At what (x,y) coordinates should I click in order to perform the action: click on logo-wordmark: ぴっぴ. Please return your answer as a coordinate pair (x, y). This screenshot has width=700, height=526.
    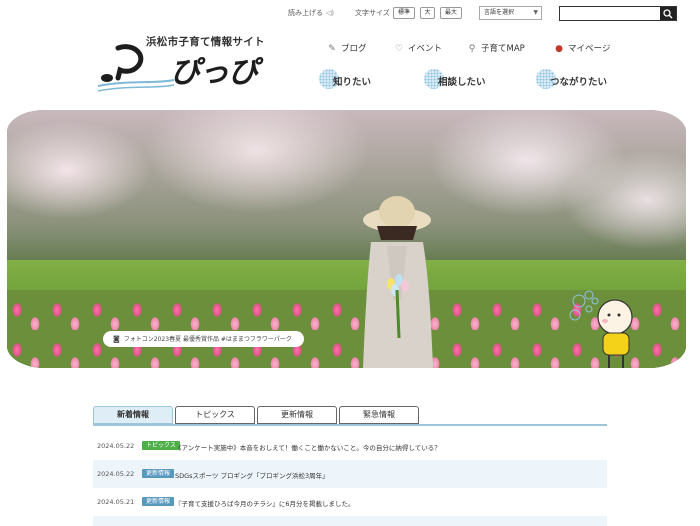
    Looking at the image, I should click on (214, 72).